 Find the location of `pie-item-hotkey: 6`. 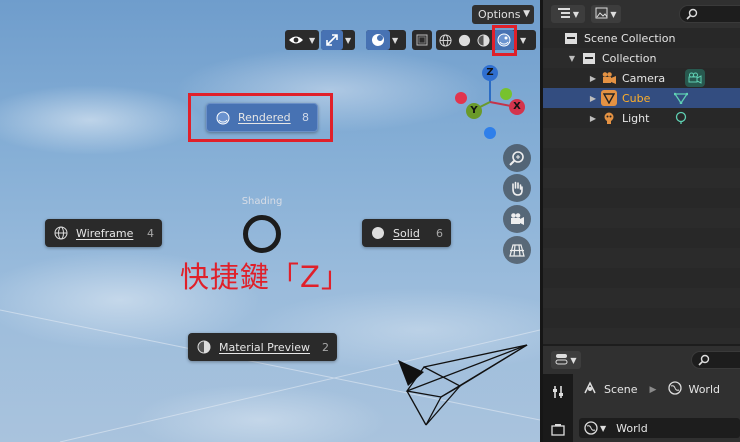

pie-item-hotkey: 6 is located at coordinates (439, 233).